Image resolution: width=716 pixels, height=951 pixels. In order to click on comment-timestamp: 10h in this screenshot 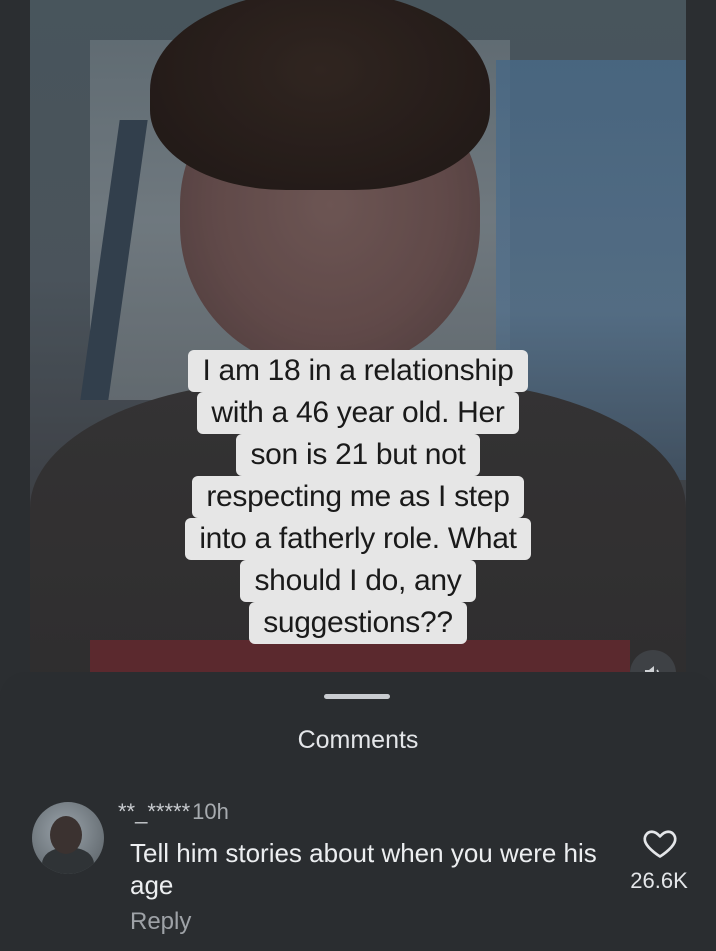, I will do `click(210, 811)`.